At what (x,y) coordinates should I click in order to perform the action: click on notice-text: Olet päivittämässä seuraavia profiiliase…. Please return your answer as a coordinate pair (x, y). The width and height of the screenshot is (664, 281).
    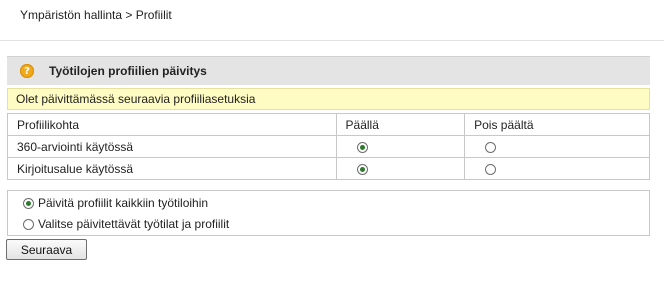
    Looking at the image, I should click on (136, 99).